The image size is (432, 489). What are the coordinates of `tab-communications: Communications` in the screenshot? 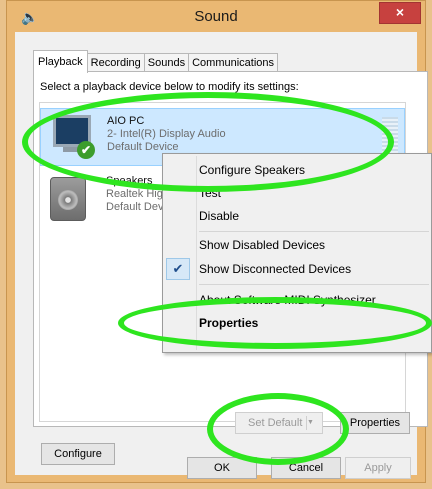 It's located at (233, 62).